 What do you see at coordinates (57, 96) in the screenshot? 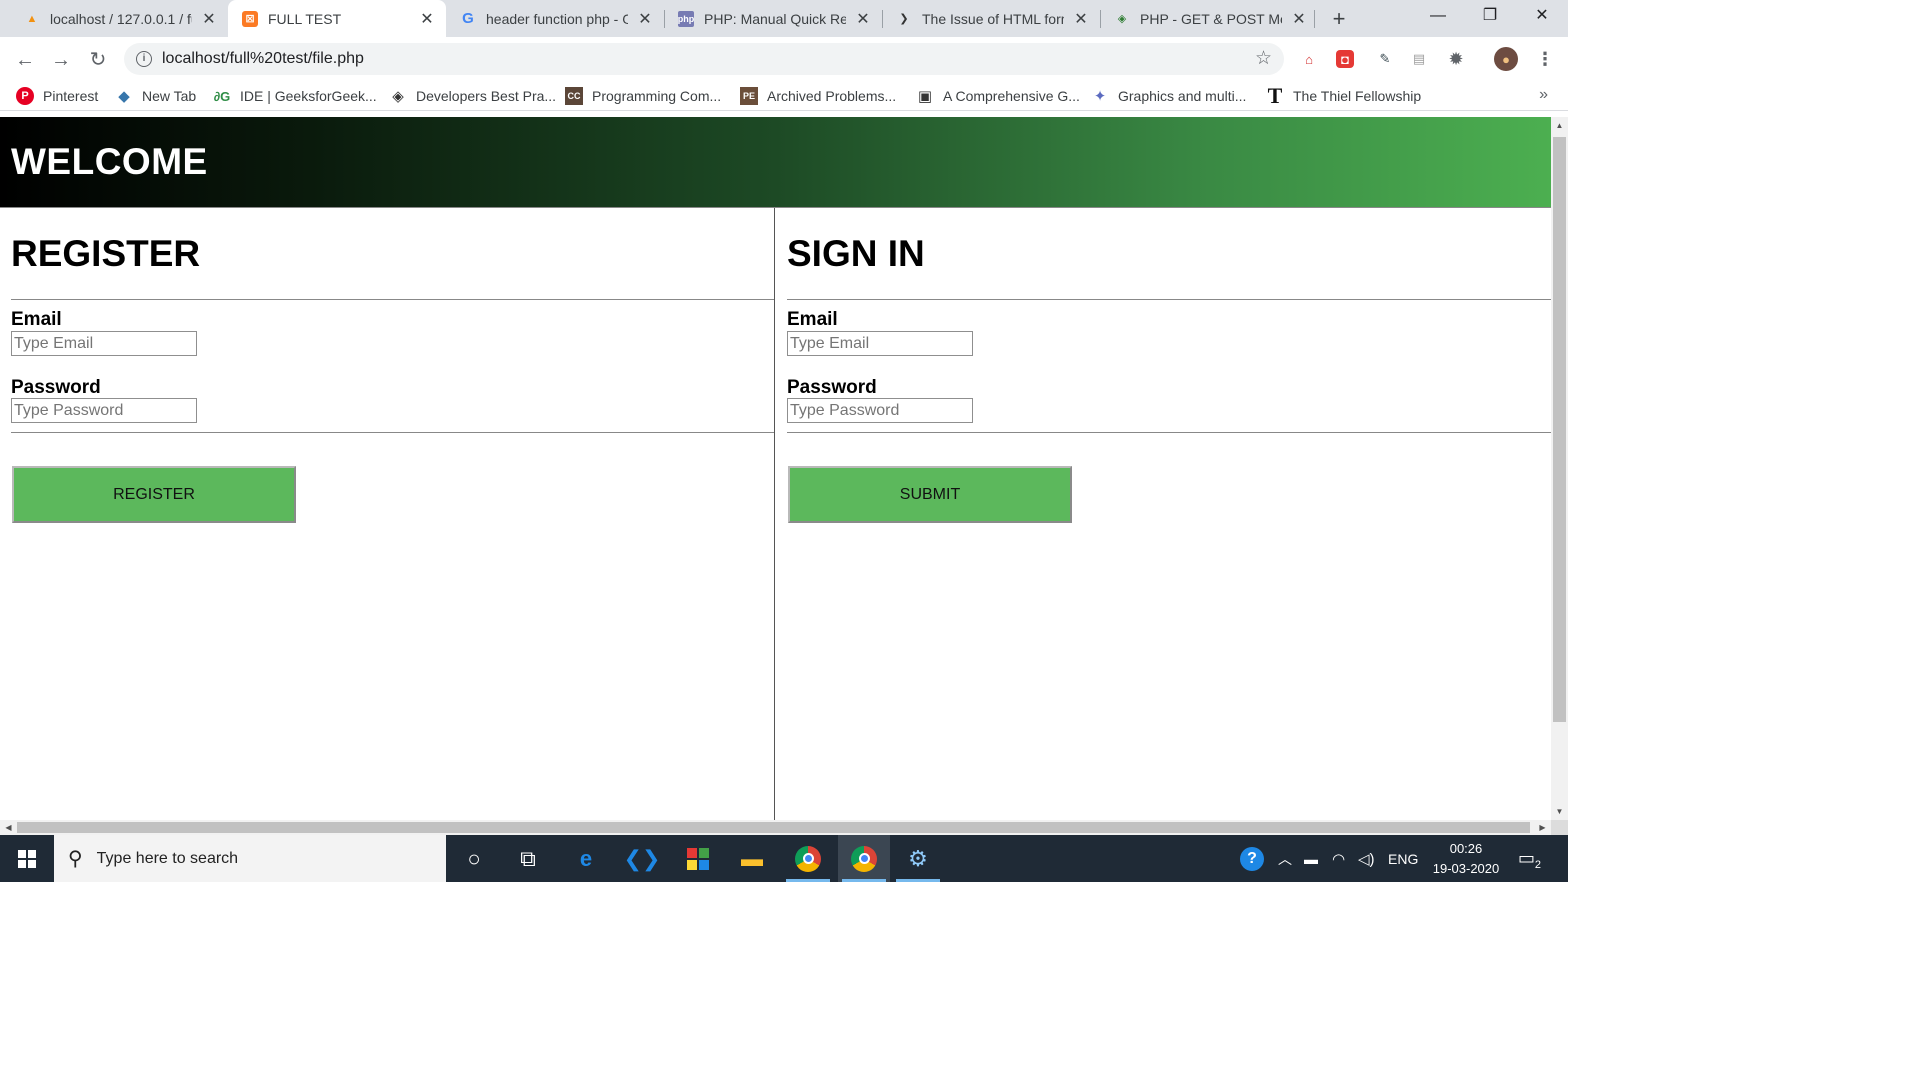
I see `bookmark-pinterest: P Pinterest` at bounding box center [57, 96].